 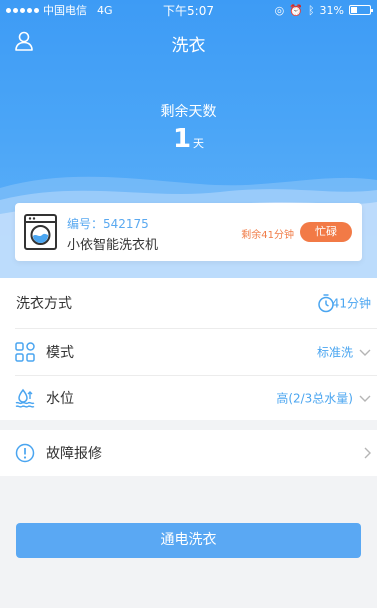 I want to click on battery-percent: 31%, so click(x=331, y=10).